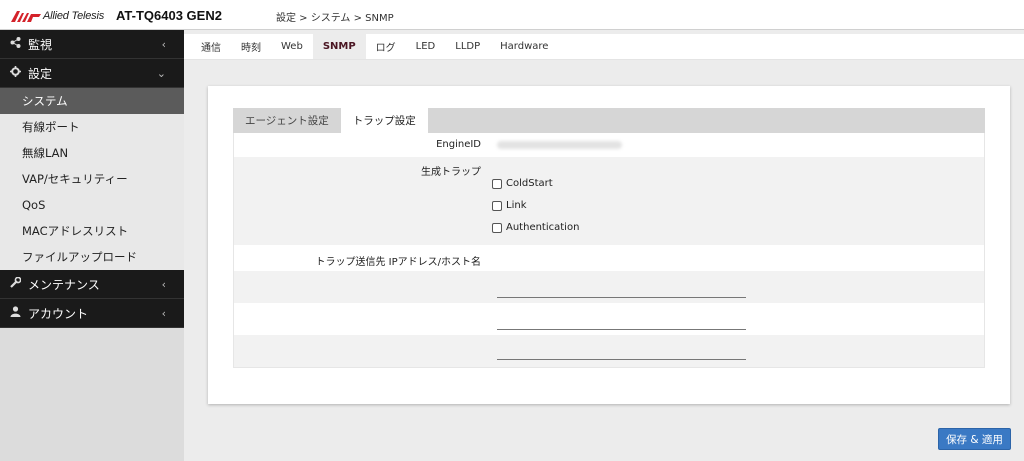 The image size is (1024, 461). What do you see at coordinates (58, 313) in the screenshot?
I see `sidebar-group-label: アカウント` at bounding box center [58, 313].